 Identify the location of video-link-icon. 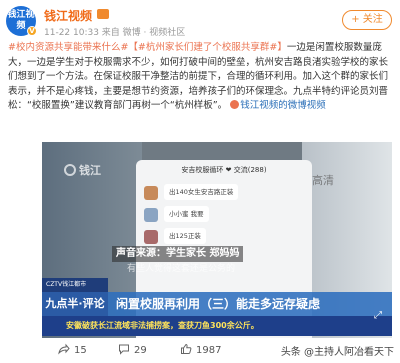
(235, 105).